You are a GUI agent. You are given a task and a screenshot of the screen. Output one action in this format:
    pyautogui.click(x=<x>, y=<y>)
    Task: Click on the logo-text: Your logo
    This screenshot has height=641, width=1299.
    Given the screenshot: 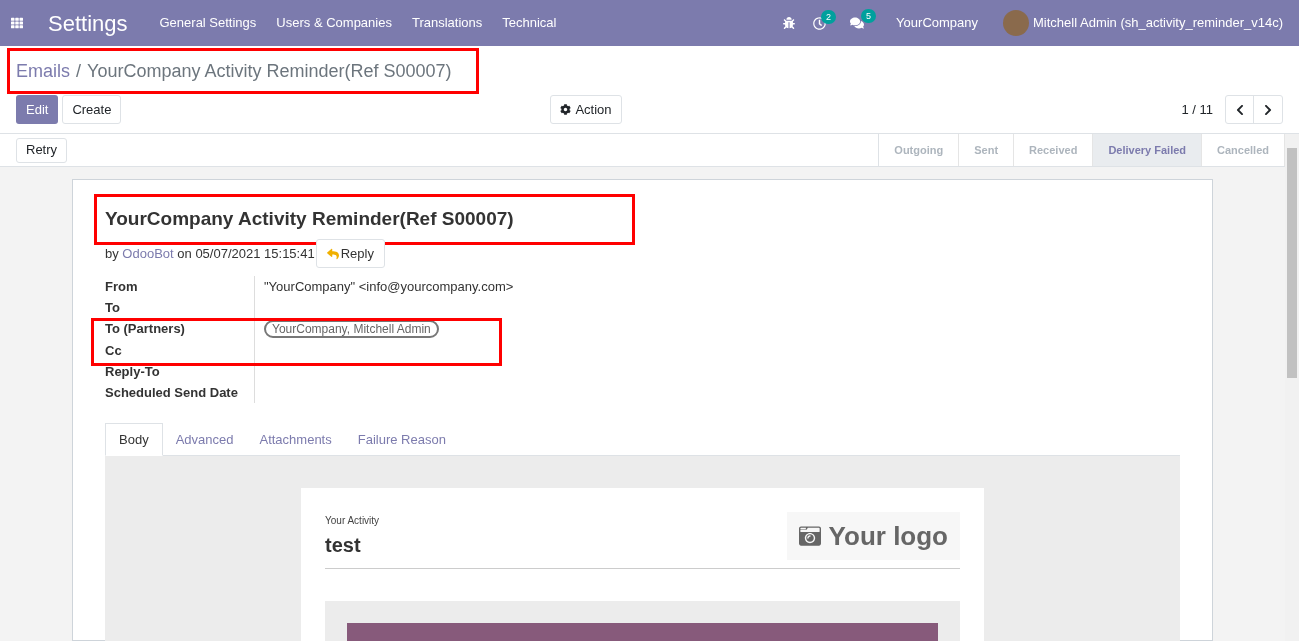 What is the action you would take?
    pyautogui.click(x=888, y=536)
    